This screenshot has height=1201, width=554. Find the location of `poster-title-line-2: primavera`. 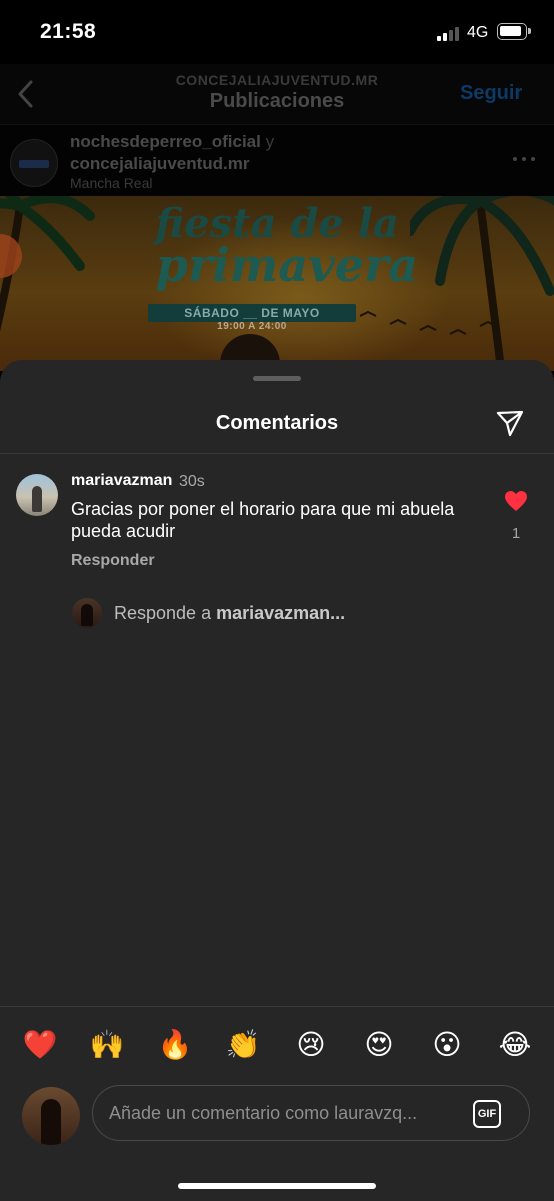

poster-title-line-2: primavera is located at coordinates (287, 265).